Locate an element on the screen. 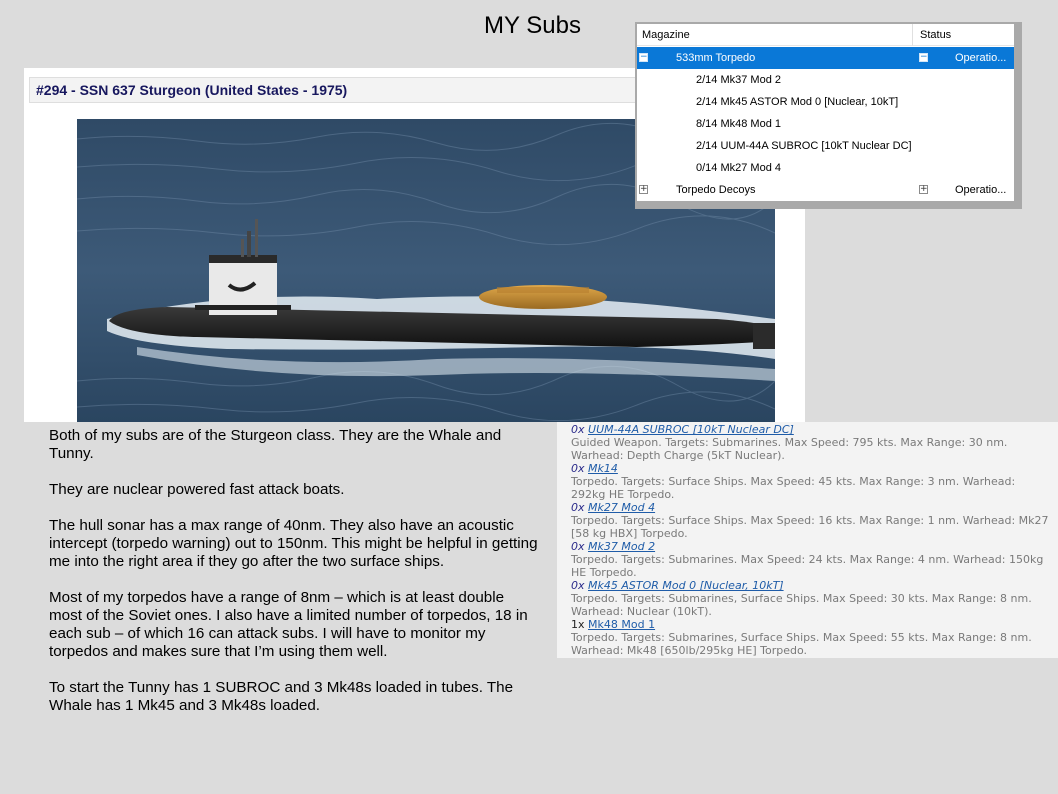  magazine-row-label: 0/14 Mk27 Mod 4 is located at coordinates (738, 168).